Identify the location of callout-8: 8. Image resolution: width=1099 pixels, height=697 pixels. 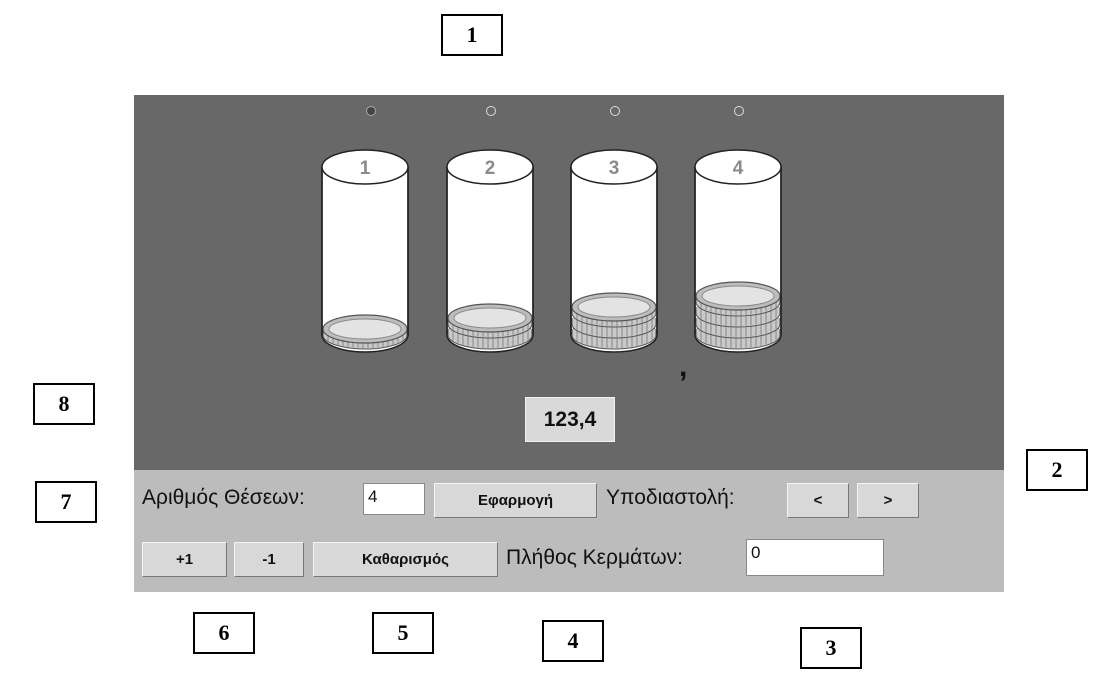
(64, 404).